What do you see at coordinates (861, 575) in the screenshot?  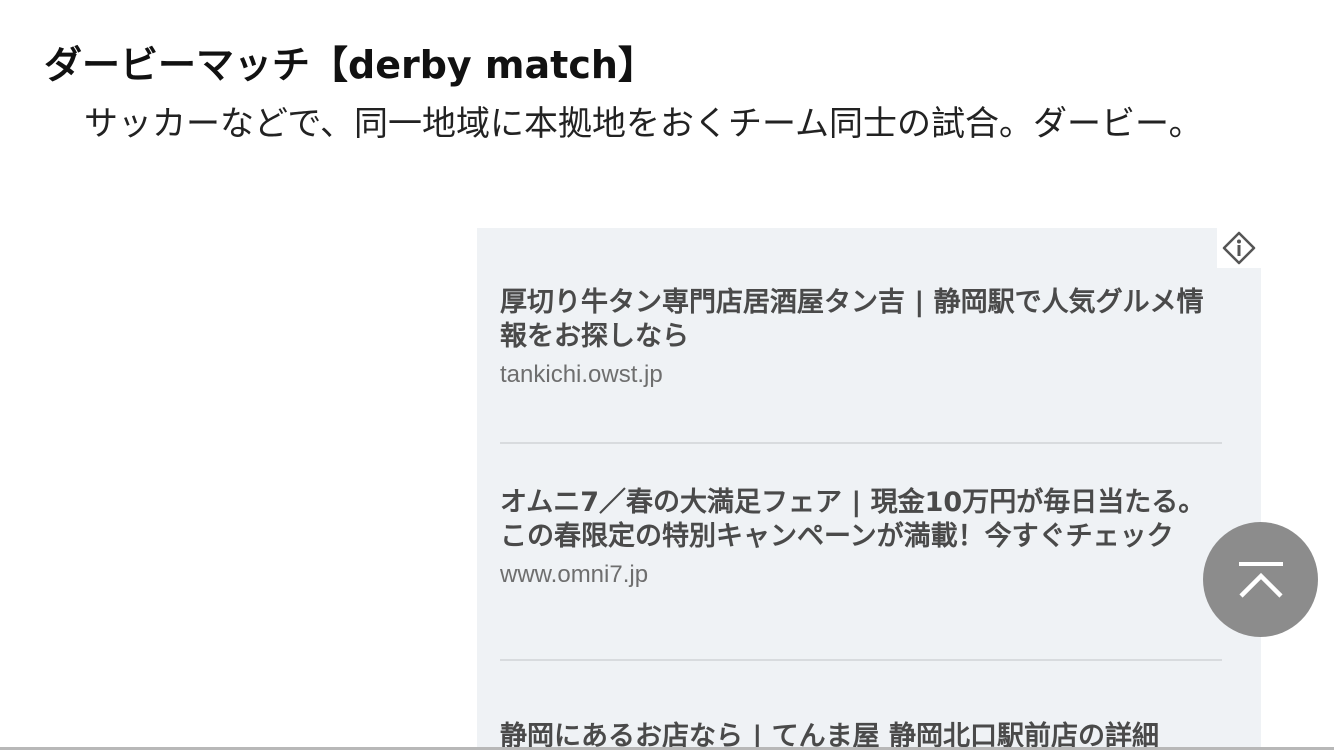 I see `ad-url: www.omni7.jp` at bounding box center [861, 575].